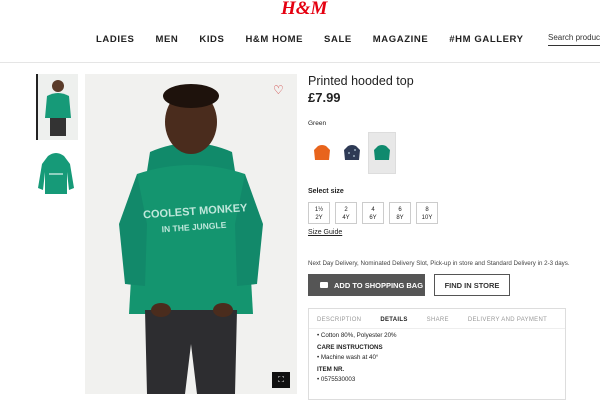  I want to click on tabs-divider, so click(437, 328).